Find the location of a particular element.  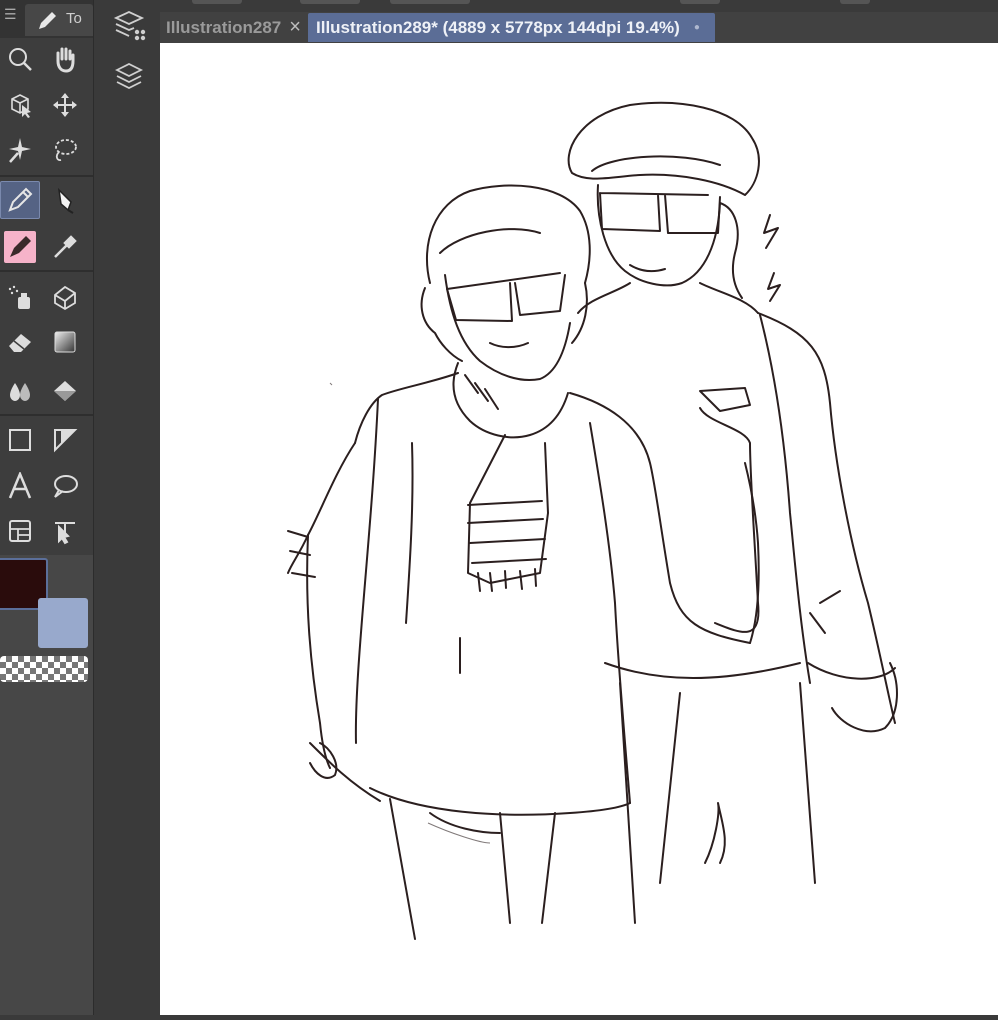

decoration-icon is located at coordinates (65, 298).